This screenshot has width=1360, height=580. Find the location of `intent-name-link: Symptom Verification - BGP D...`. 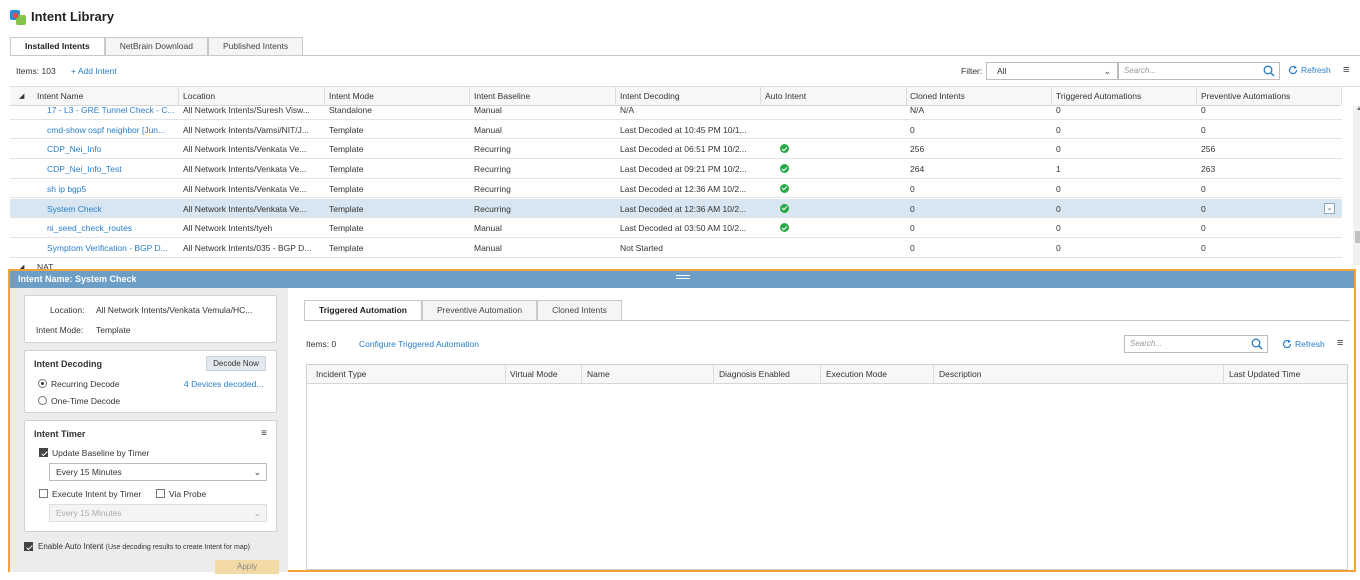

intent-name-link: Symptom Verification - BGP D... is located at coordinates (111, 248).